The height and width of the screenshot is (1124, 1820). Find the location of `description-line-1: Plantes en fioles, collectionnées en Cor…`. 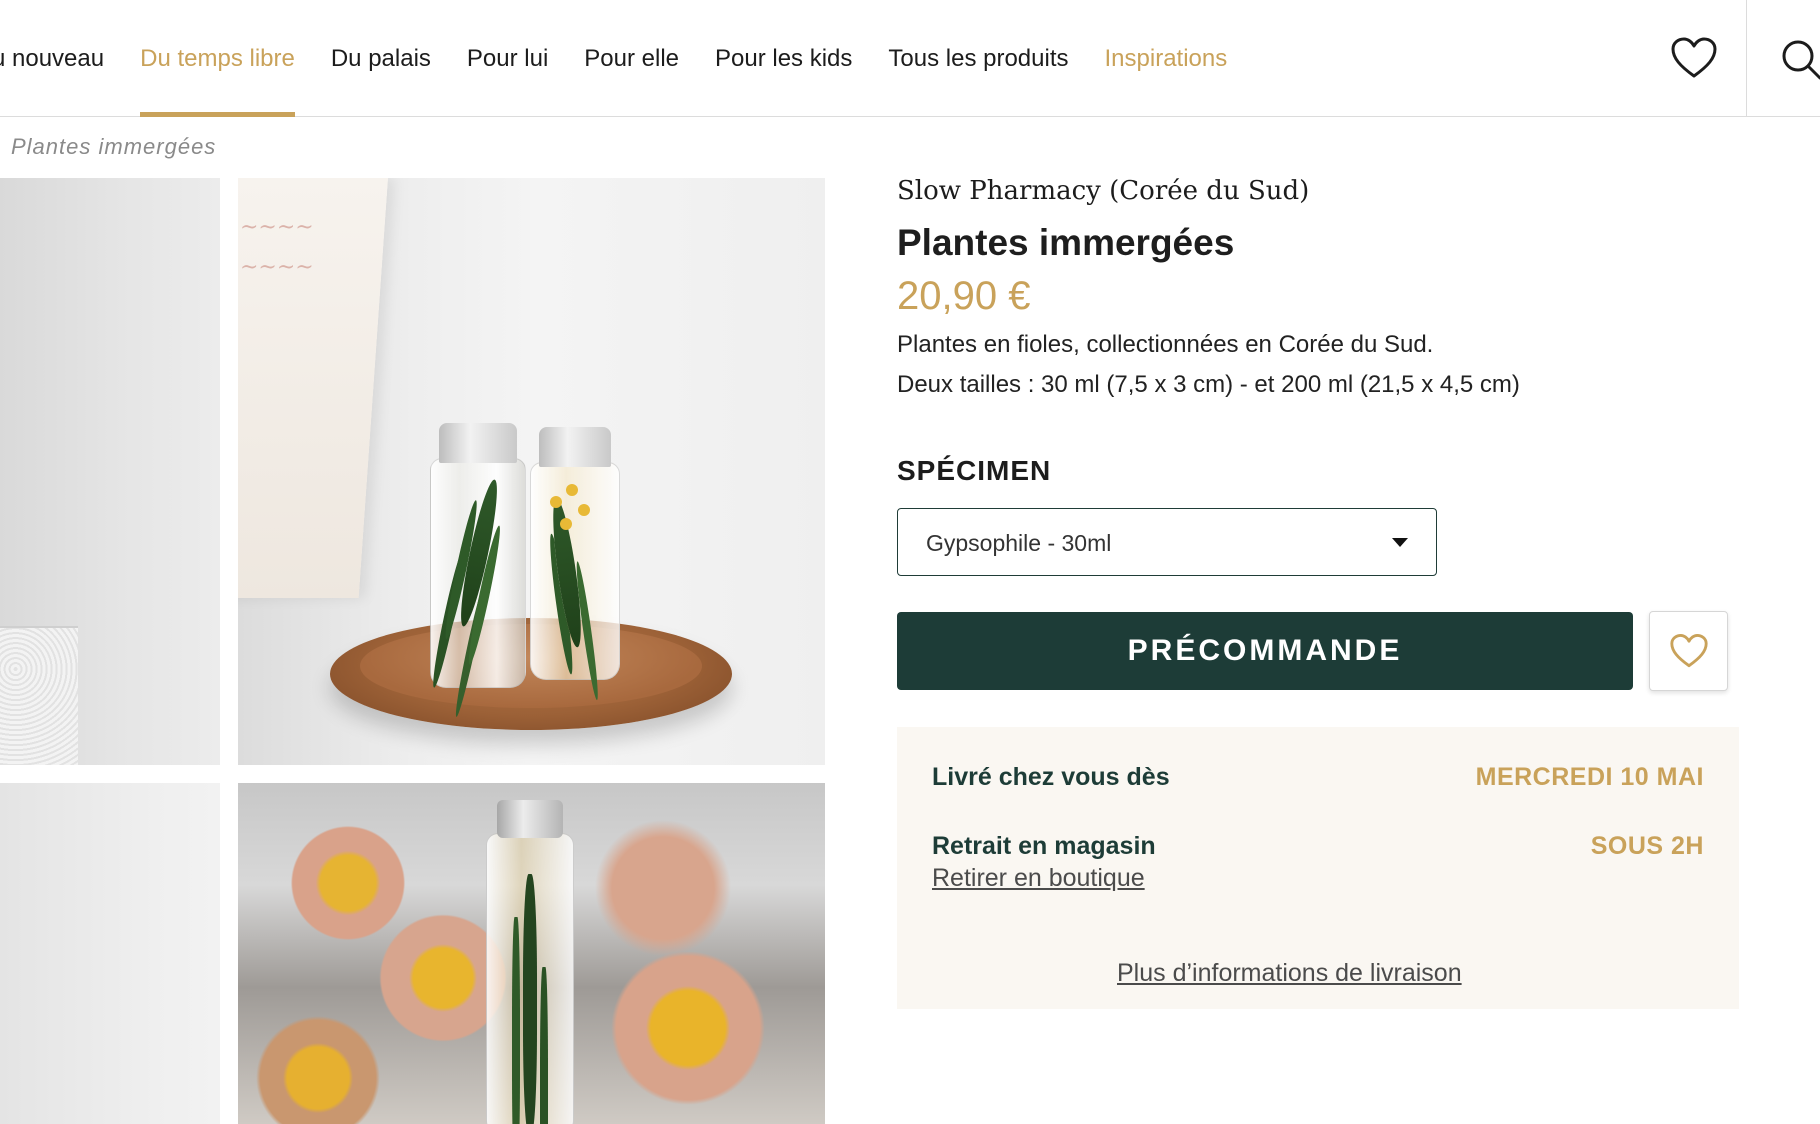

description-line-1: Plantes en fioles, collectionnées en Cor… is located at coordinates (1165, 344).